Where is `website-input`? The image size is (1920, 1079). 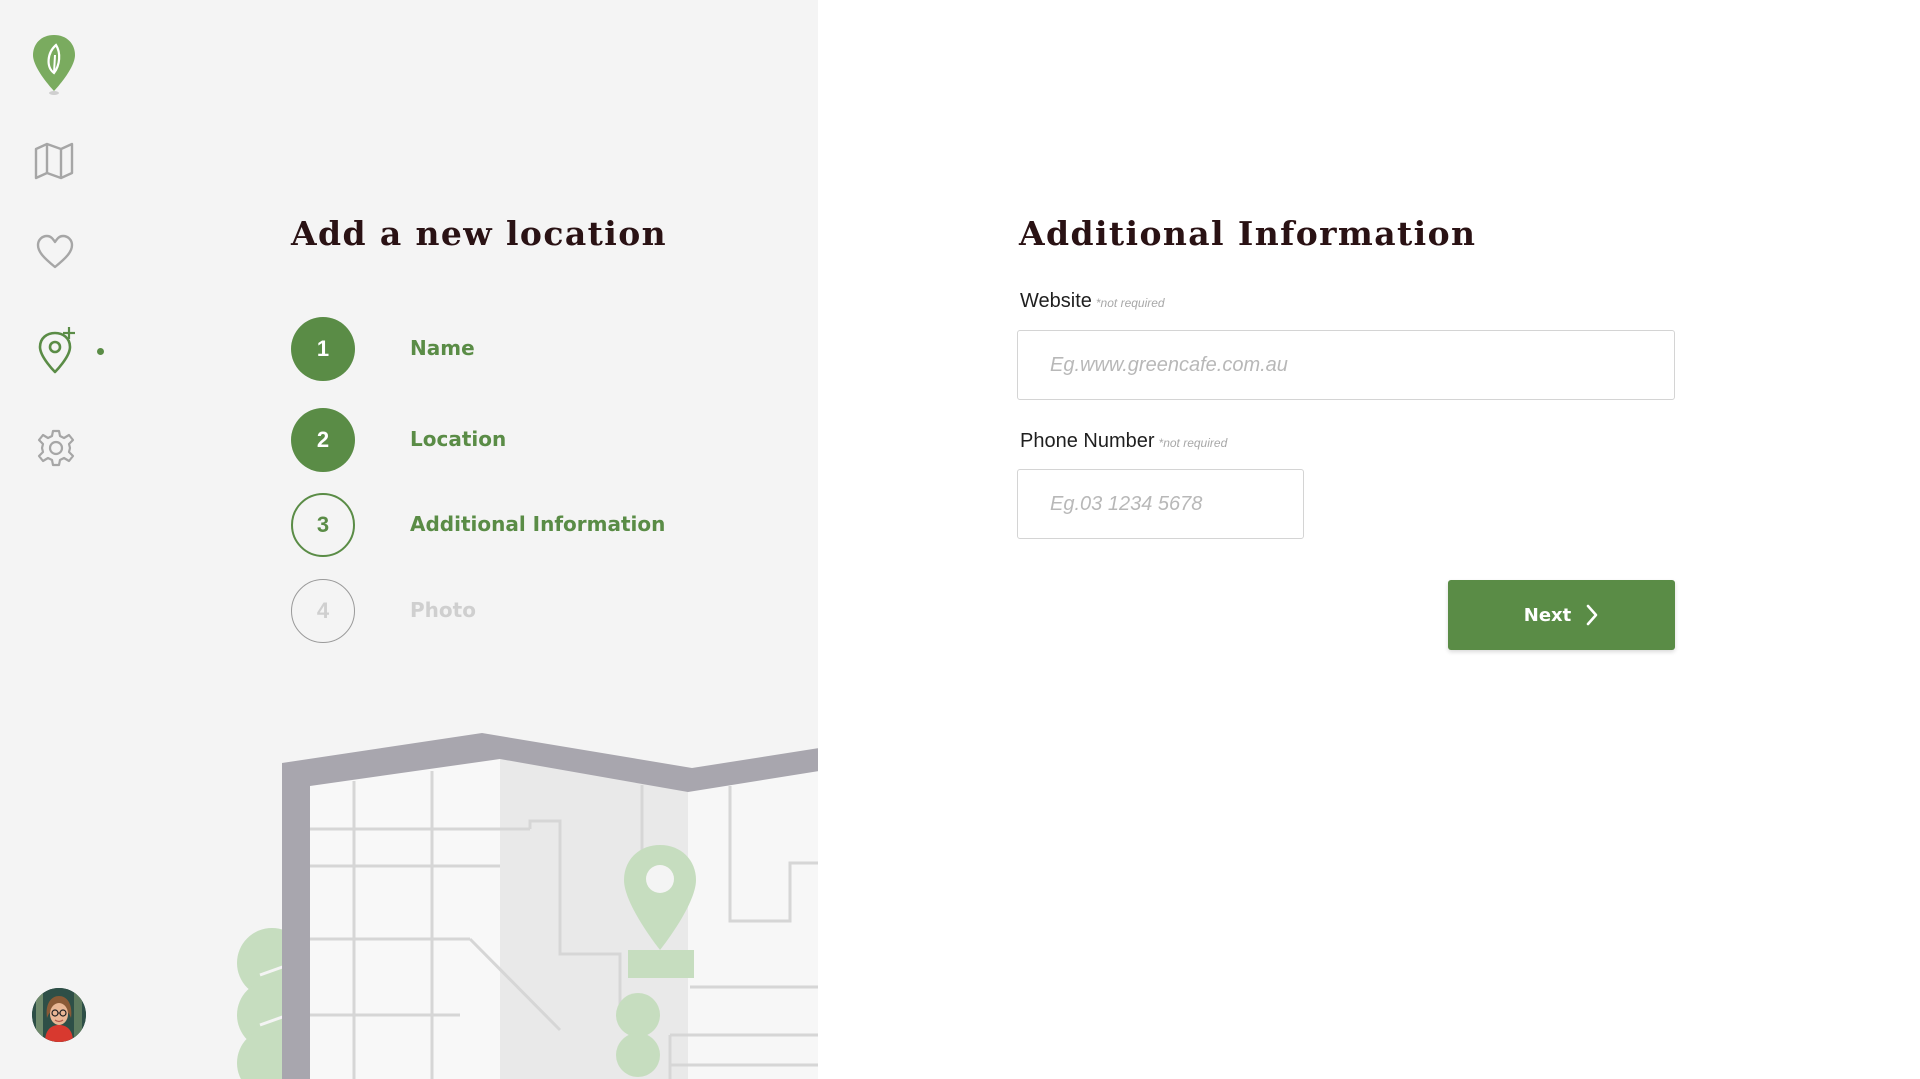
website-input is located at coordinates (1346, 365).